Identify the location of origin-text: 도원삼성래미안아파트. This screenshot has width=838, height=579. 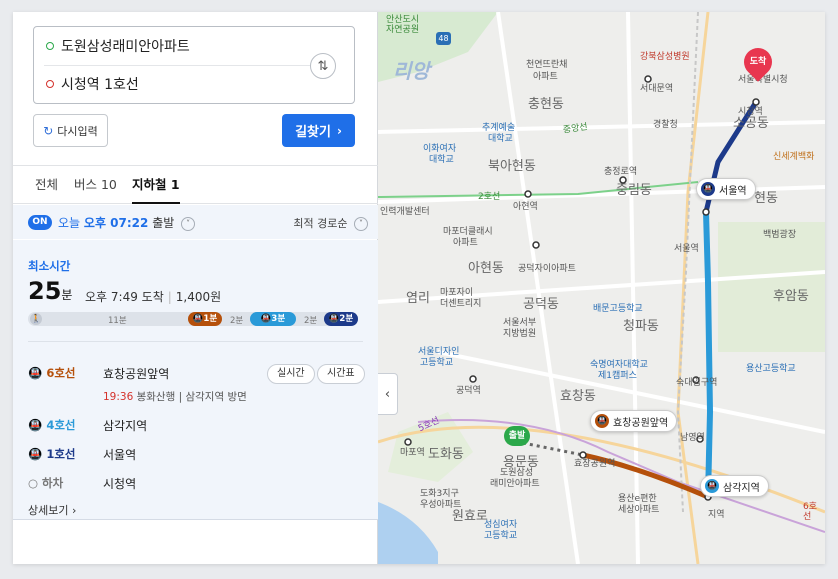
(125, 46).